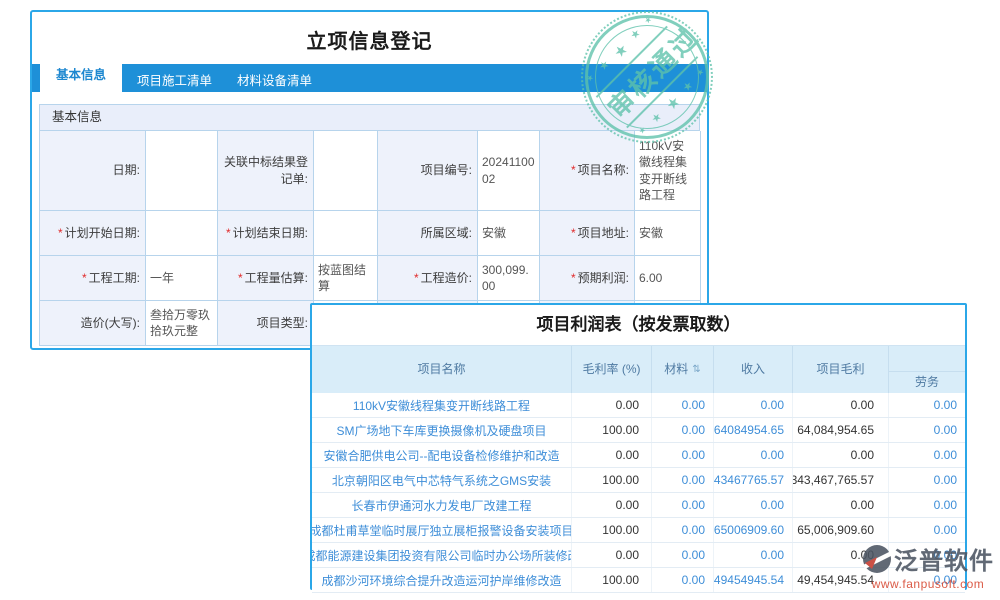 Image resolution: width=1000 pixels, height=600 pixels. What do you see at coordinates (446, 232) in the screenshot?
I see `field-label-text: 所属区域:` at bounding box center [446, 232].